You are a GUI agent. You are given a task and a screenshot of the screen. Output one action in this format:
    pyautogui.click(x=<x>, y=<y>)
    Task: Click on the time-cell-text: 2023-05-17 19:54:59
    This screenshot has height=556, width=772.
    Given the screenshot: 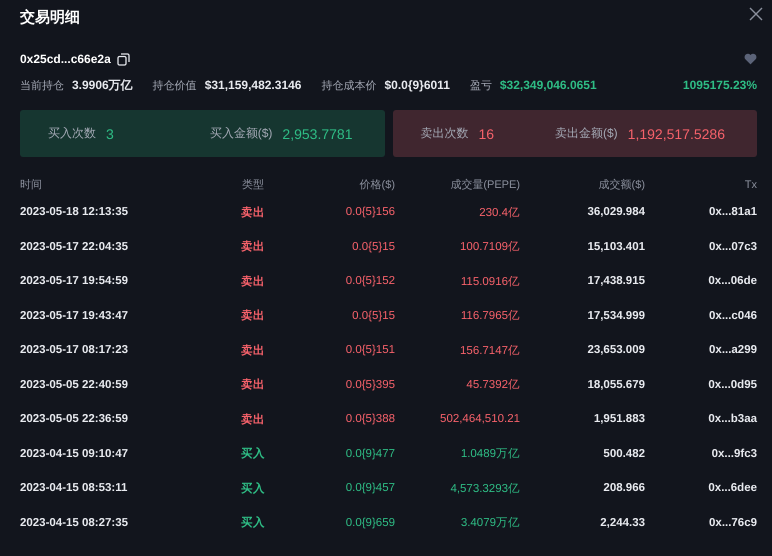 What is the action you would take?
    pyautogui.click(x=75, y=281)
    